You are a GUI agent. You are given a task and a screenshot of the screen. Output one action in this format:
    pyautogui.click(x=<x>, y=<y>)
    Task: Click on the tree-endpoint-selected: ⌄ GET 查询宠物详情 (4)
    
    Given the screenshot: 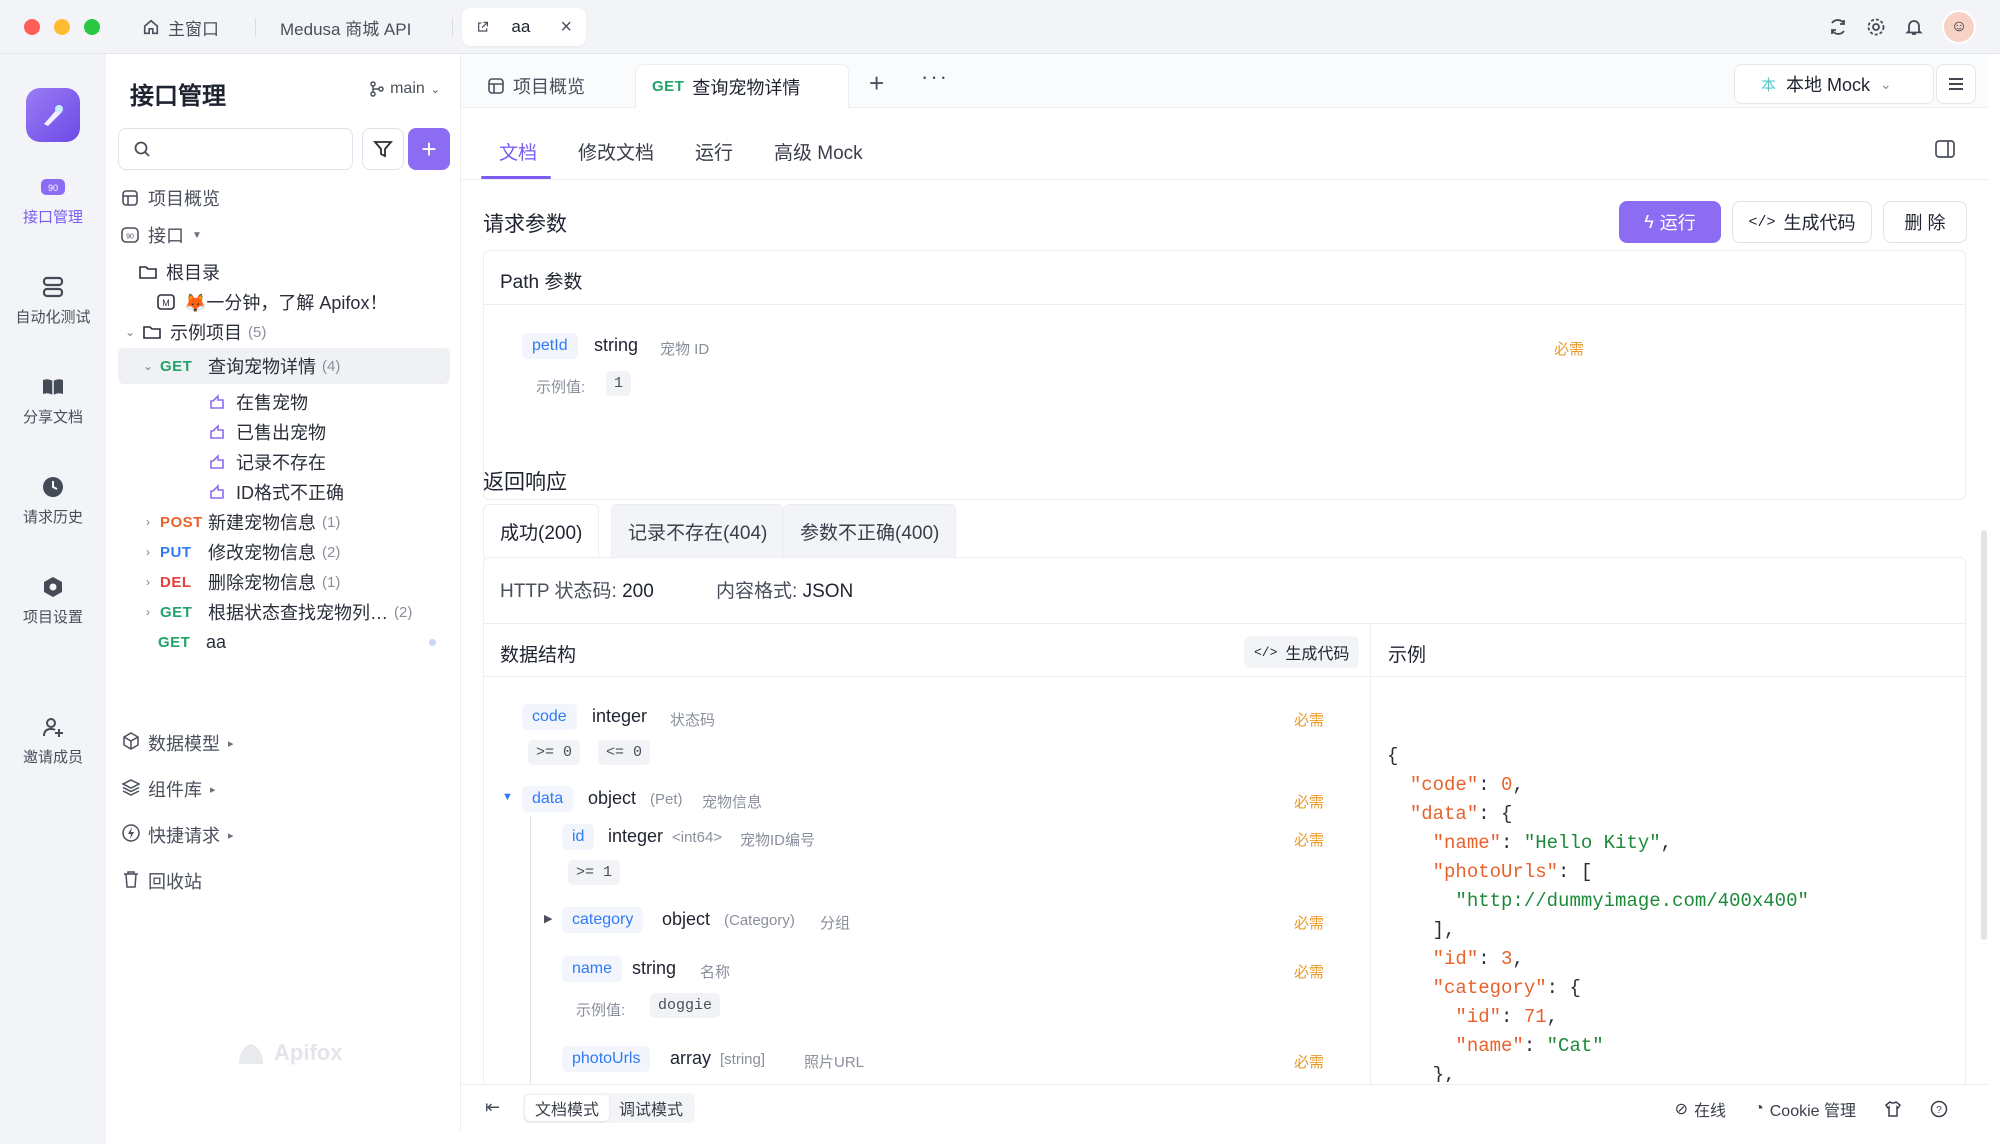 What is the action you would take?
    pyautogui.click(x=284, y=366)
    